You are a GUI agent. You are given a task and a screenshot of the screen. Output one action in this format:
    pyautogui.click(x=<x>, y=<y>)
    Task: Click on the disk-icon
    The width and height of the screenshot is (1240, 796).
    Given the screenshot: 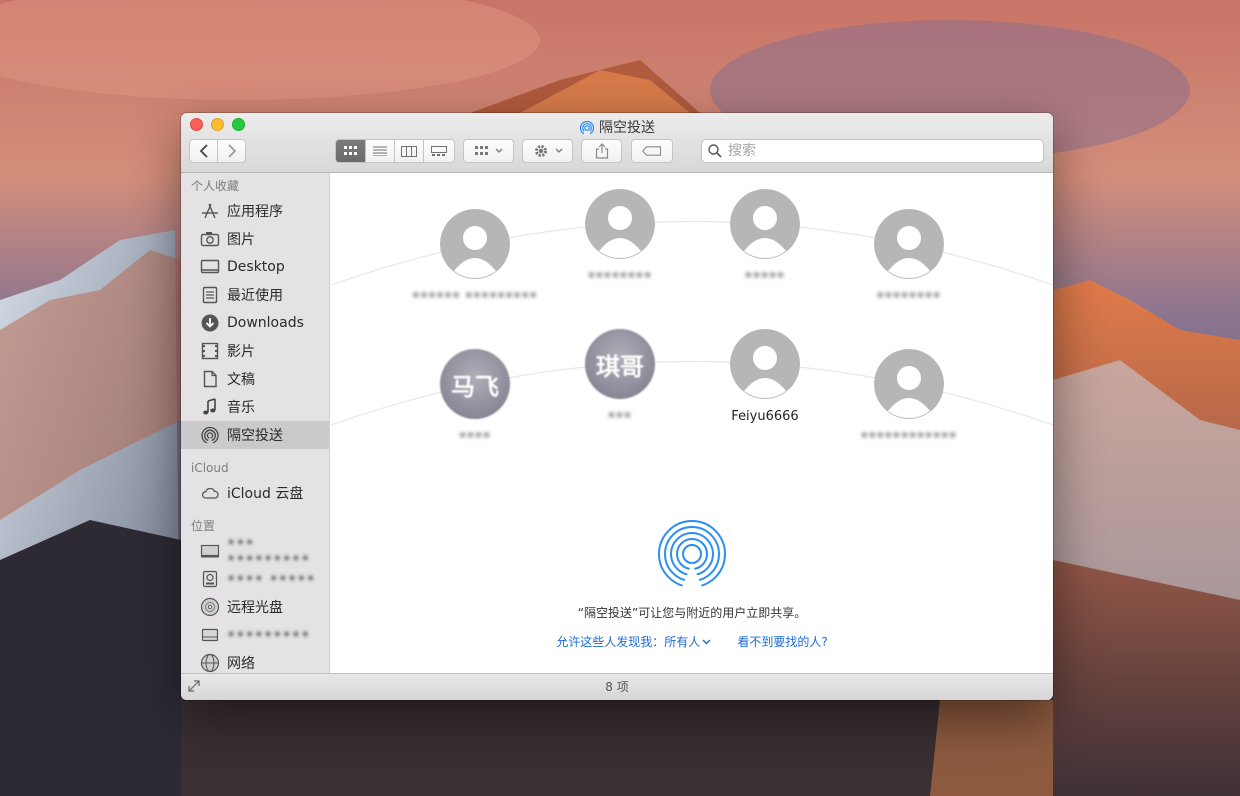 What is the action you would take?
    pyautogui.click(x=210, y=579)
    